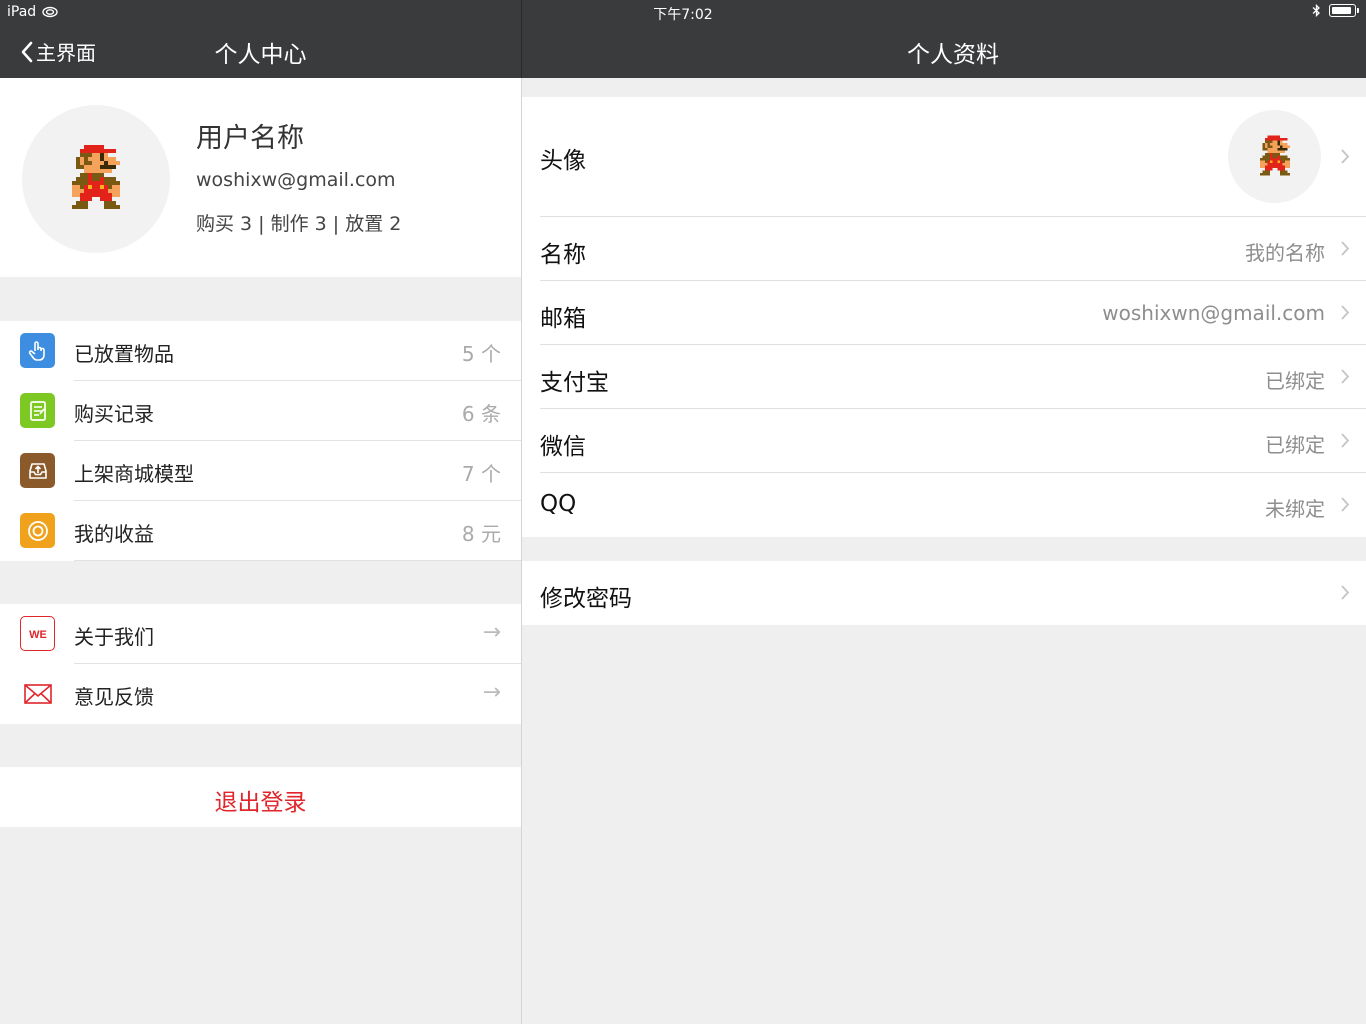 Image resolution: width=1366 pixels, height=1024 pixels. What do you see at coordinates (944, 313) in the screenshot?
I see `field-email: 邮箱 woshixwn@gmail.com` at bounding box center [944, 313].